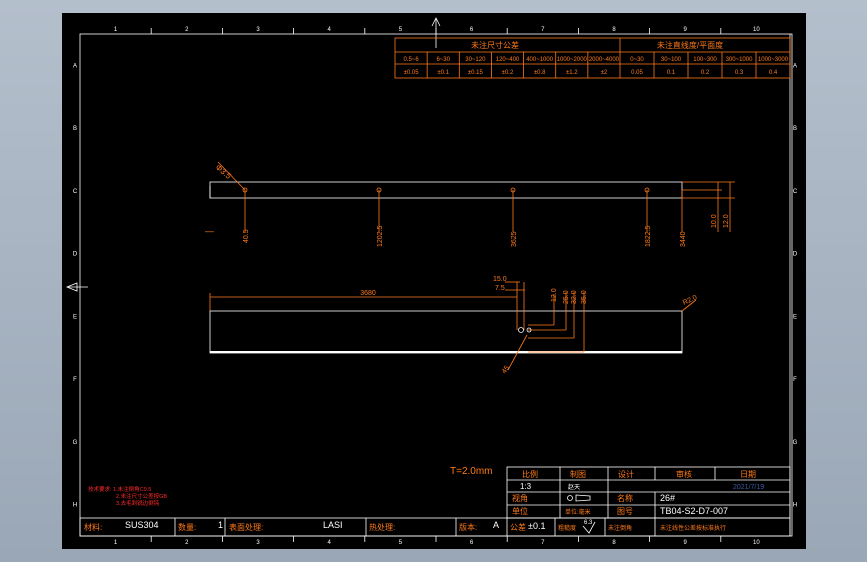 The image size is (867, 562). Describe the element at coordinates (578, 474) in the screenshot. I see `tb-header-drafter: 制图` at that location.